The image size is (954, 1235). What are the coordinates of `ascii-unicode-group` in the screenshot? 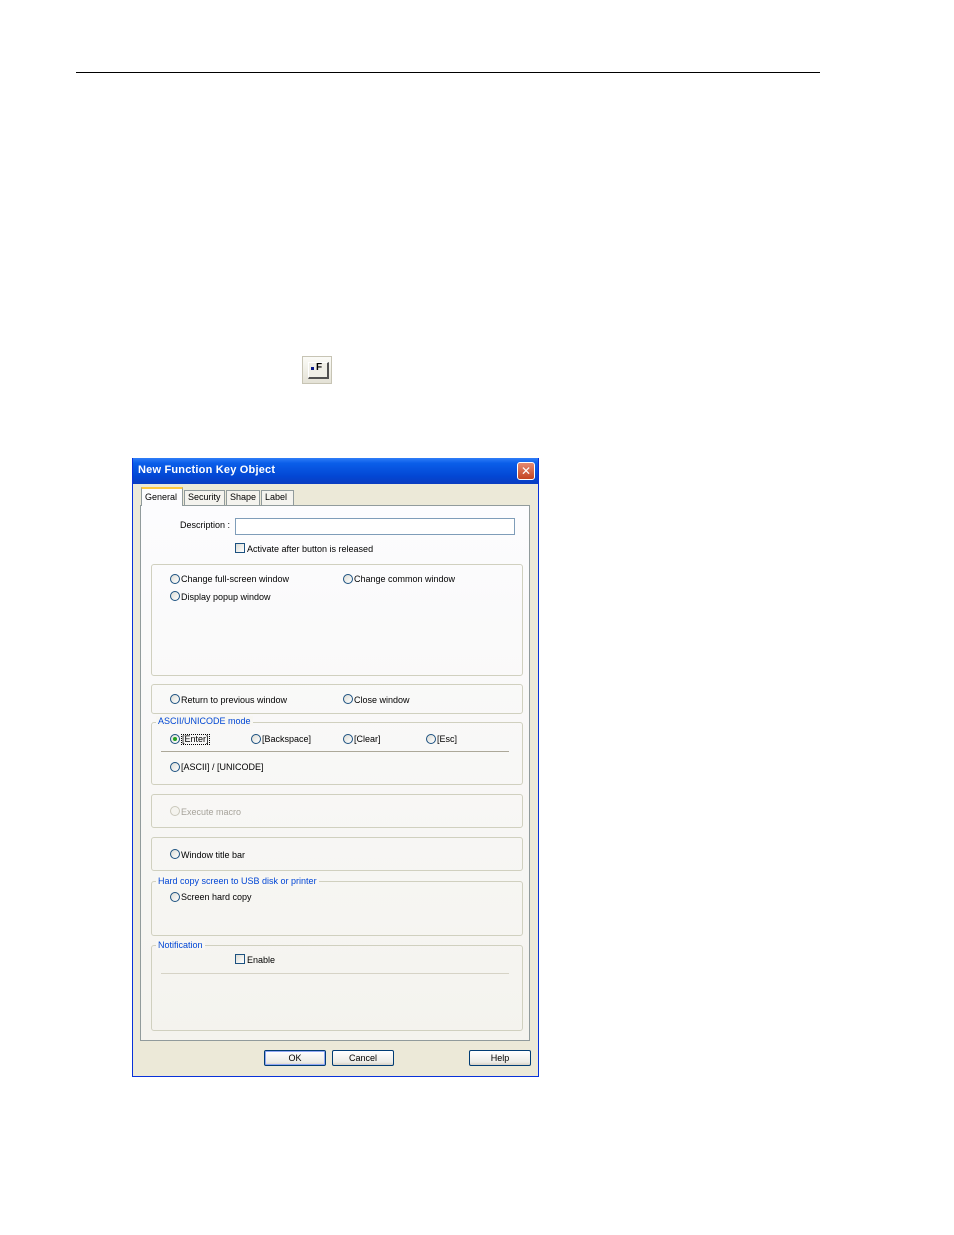 It's located at (337, 753).